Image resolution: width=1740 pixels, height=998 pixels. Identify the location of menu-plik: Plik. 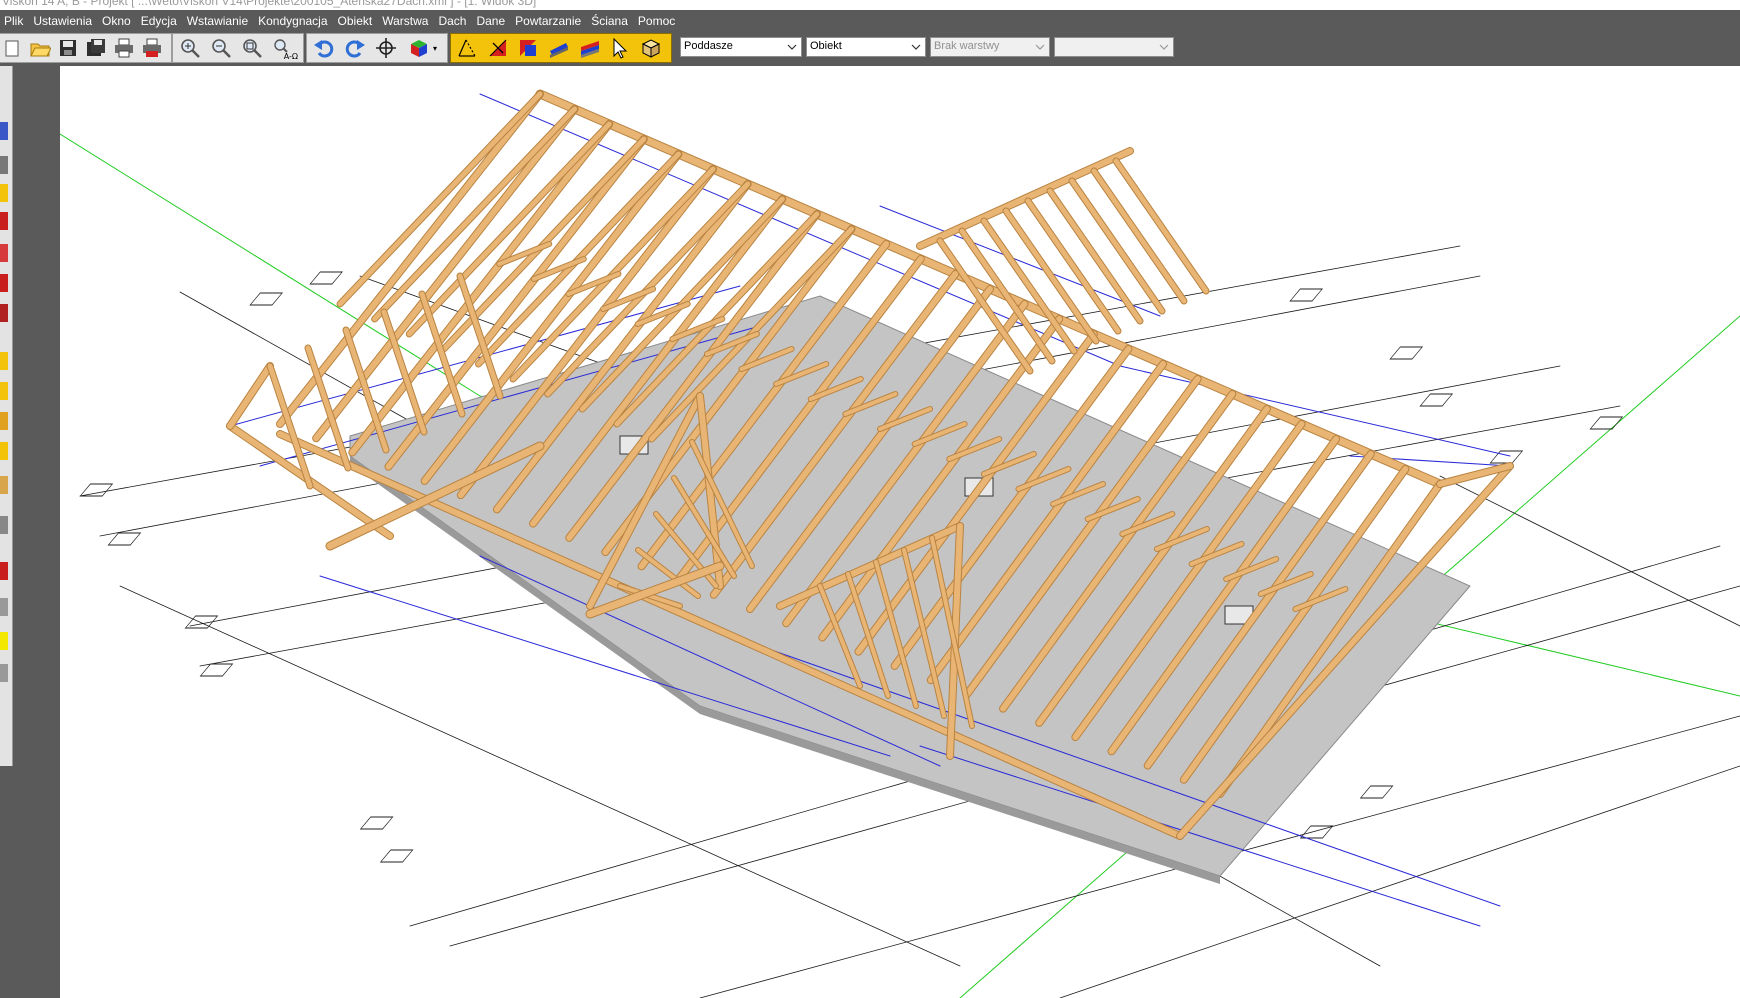
(14, 21).